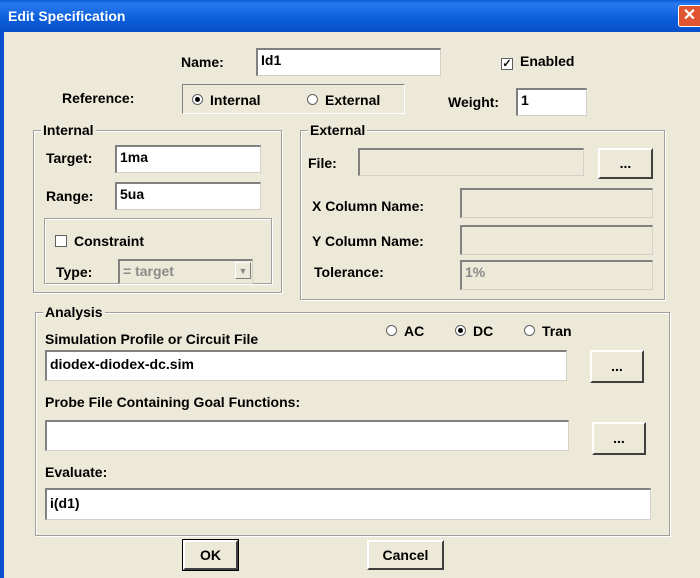 The height and width of the screenshot is (578, 700). I want to click on name-input: Id1, so click(348, 62).